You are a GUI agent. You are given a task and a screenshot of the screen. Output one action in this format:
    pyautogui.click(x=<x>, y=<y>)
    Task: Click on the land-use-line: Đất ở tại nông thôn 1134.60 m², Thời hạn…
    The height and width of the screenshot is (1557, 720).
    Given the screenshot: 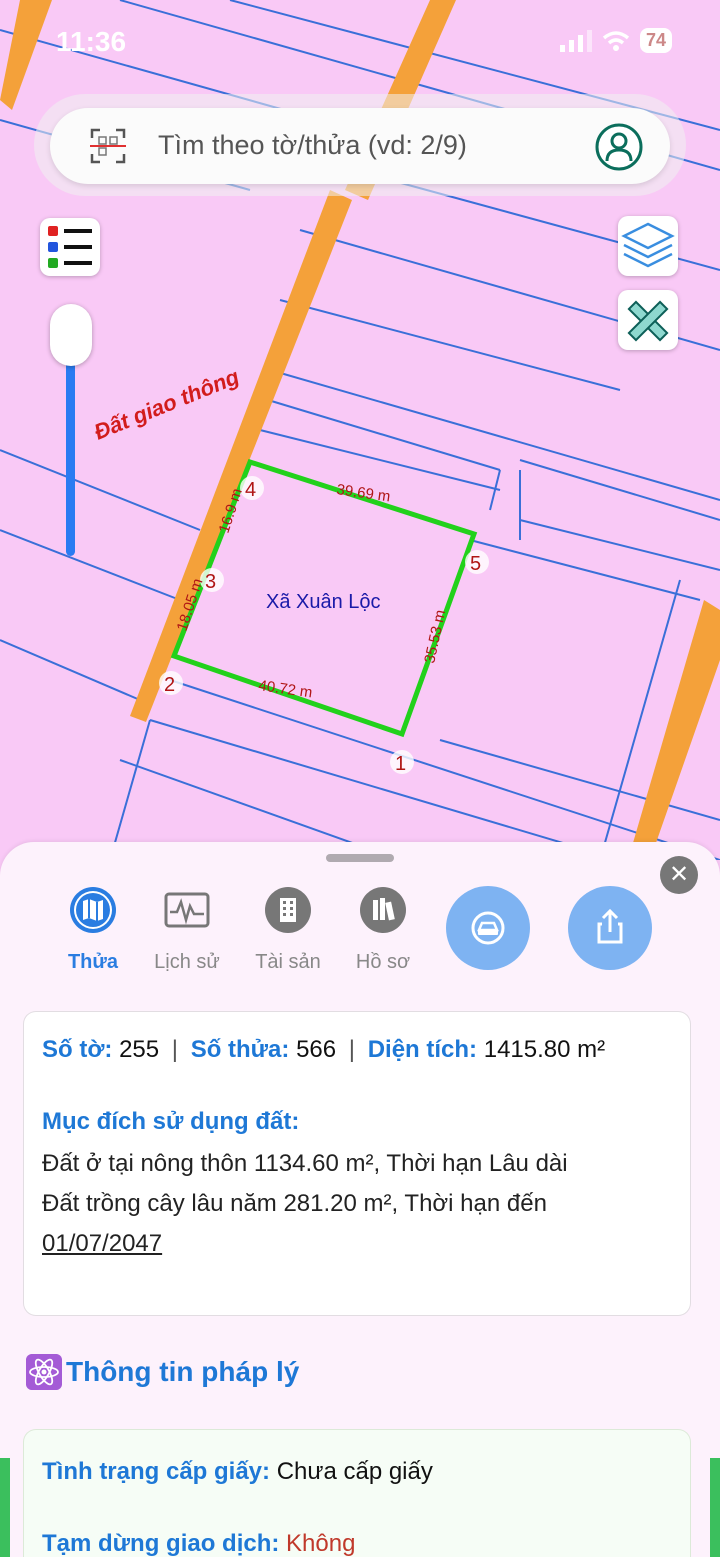 What is the action you would take?
    pyautogui.click(x=305, y=1163)
    